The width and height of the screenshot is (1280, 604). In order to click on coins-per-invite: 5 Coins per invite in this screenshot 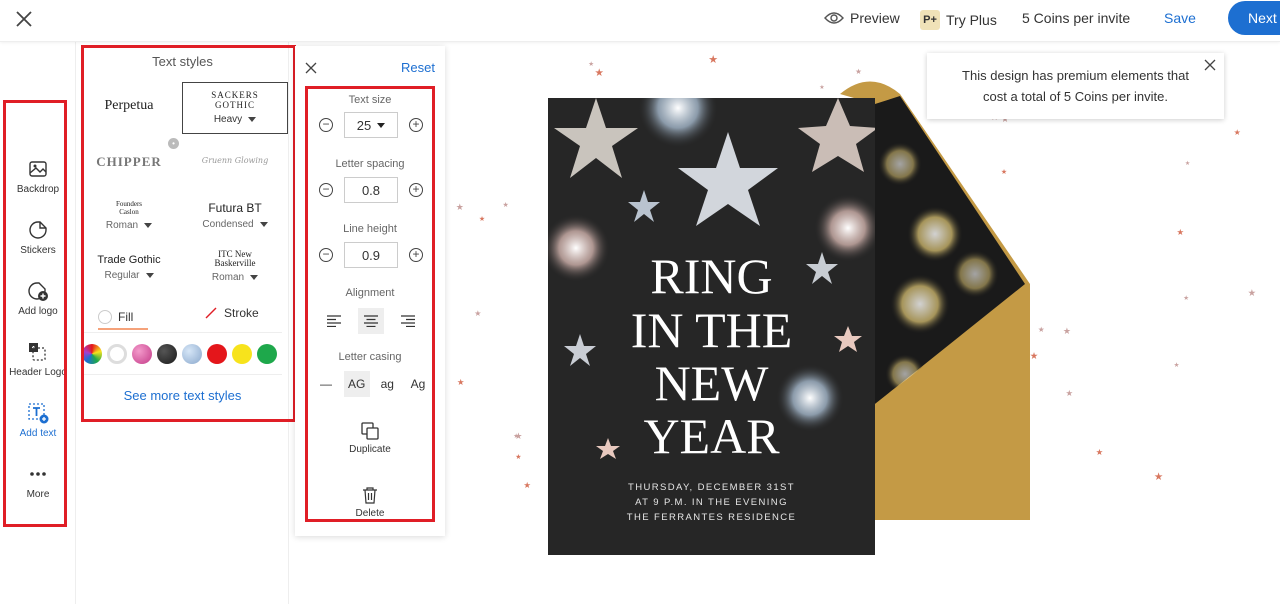, I will do `click(1076, 18)`.